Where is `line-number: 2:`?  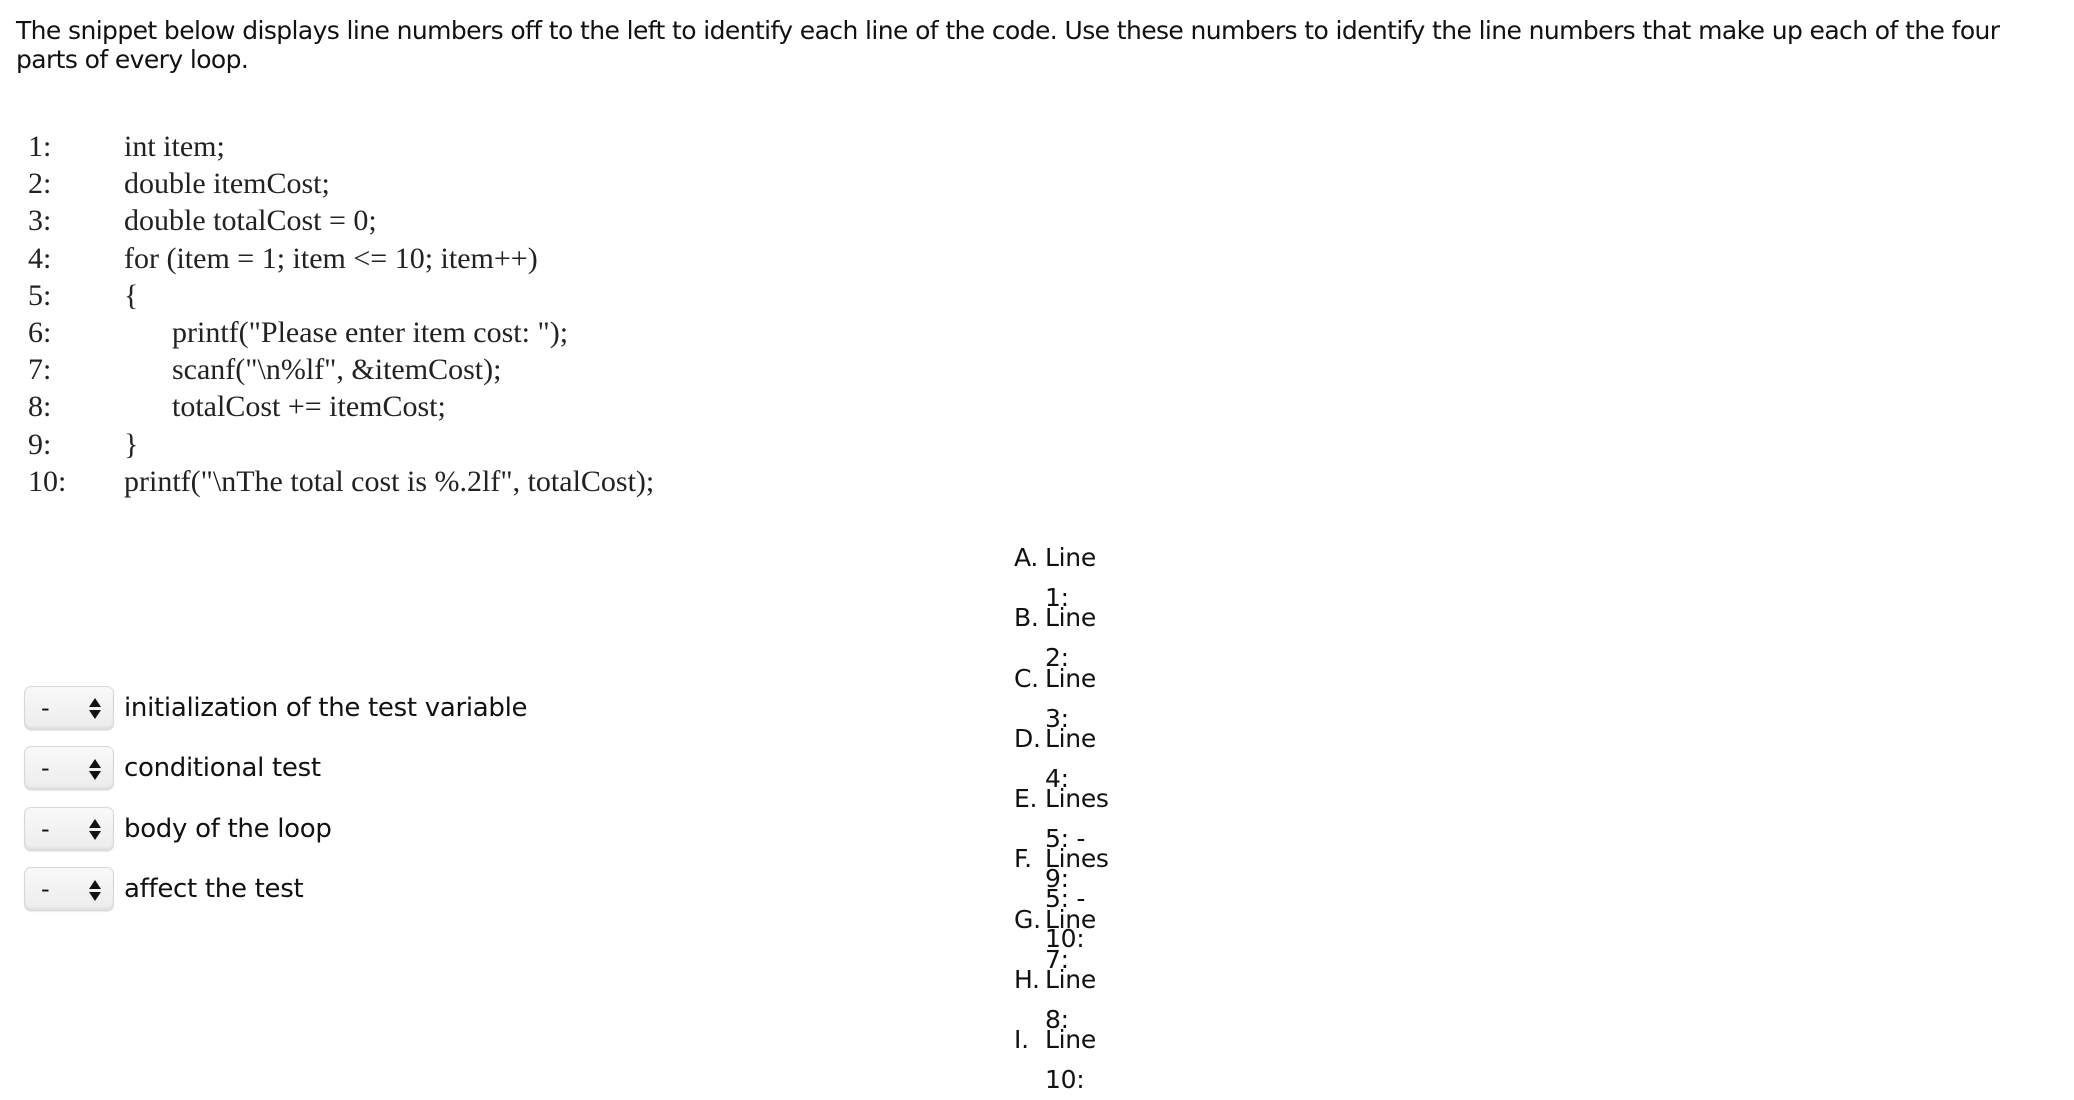
line-number: 2: is located at coordinates (40, 184).